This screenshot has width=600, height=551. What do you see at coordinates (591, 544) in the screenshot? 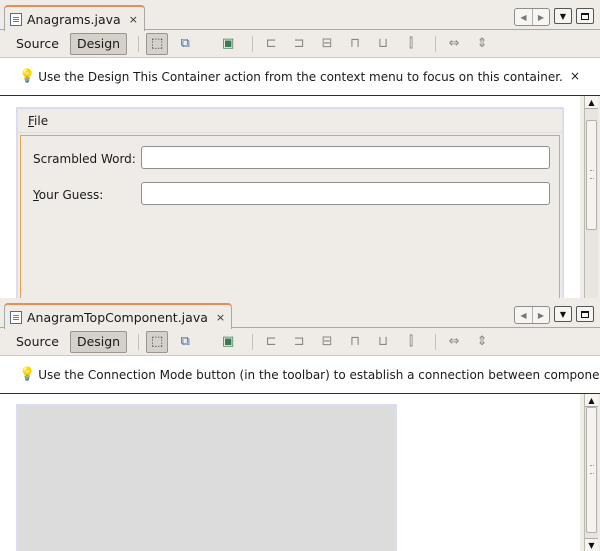
I see `scroll-down-button: ▼` at bounding box center [591, 544].